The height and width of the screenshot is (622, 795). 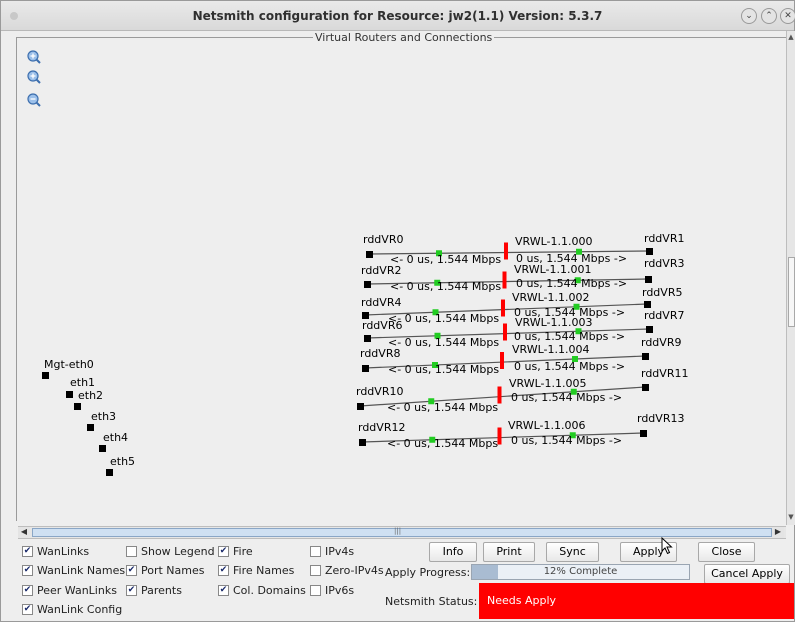 What do you see at coordinates (580, 572) in the screenshot?
I see `apply-progress-bar: 12% Complete` at bounding box center [580, 572].